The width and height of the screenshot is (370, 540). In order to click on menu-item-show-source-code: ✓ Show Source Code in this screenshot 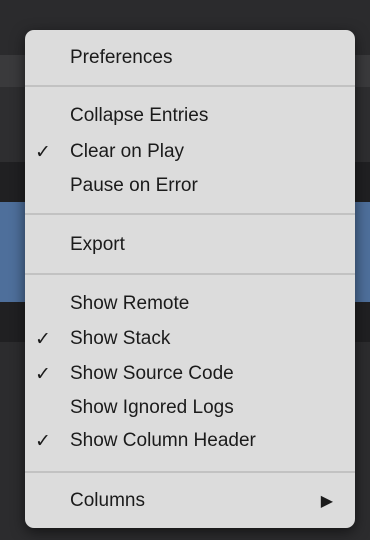, I will do `click(190, 374)`.